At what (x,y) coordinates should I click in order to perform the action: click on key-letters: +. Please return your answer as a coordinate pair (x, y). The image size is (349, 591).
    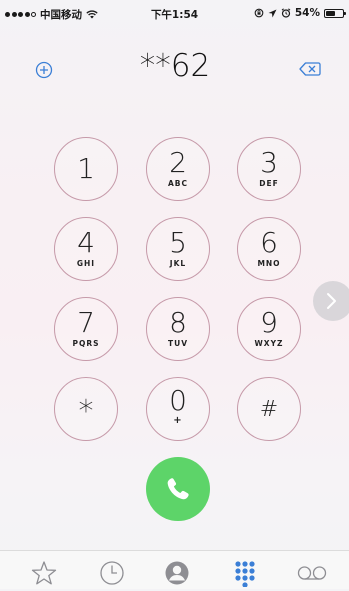
    Looking at the image, I should click on (178, 420).